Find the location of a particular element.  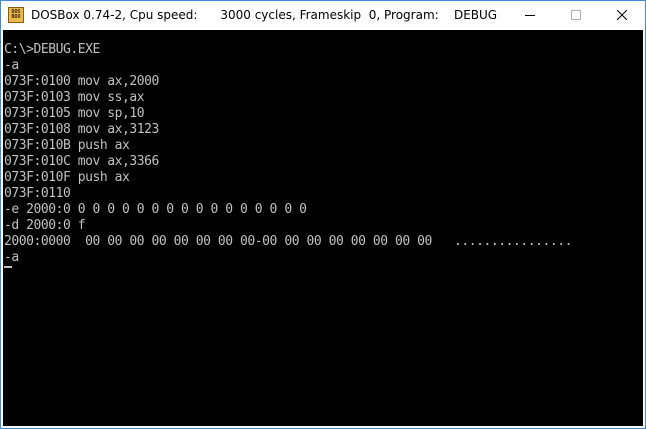

console-line: C:\>DEBUG.EXE is located at coordinates (52, 49).